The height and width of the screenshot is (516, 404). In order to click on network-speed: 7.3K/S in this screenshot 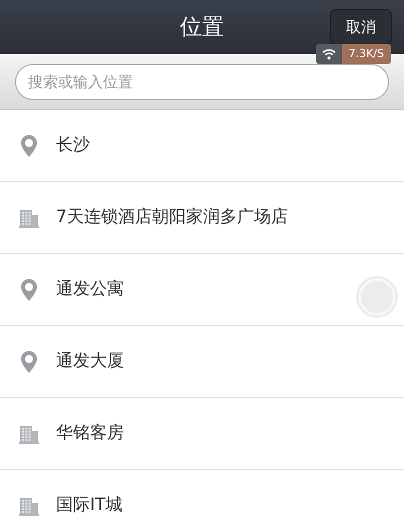, I will do `click(366, 54)`.